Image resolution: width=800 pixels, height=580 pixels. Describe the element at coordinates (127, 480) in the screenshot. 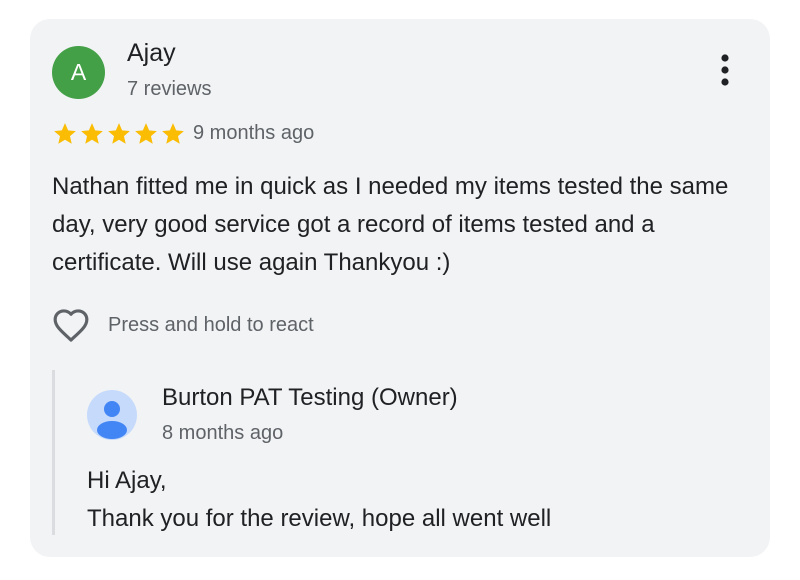

I see `owner-reply-line: Hi Ajay,` at that location.